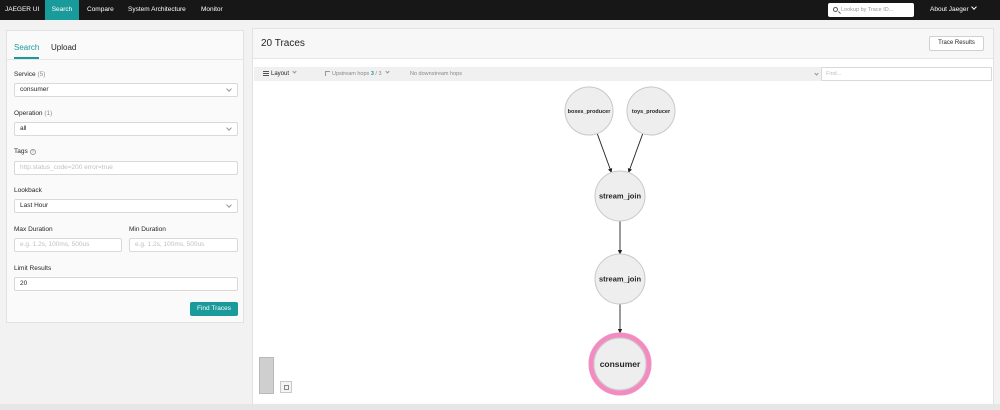  I want to click on graph-minimap, so click(266, 375).